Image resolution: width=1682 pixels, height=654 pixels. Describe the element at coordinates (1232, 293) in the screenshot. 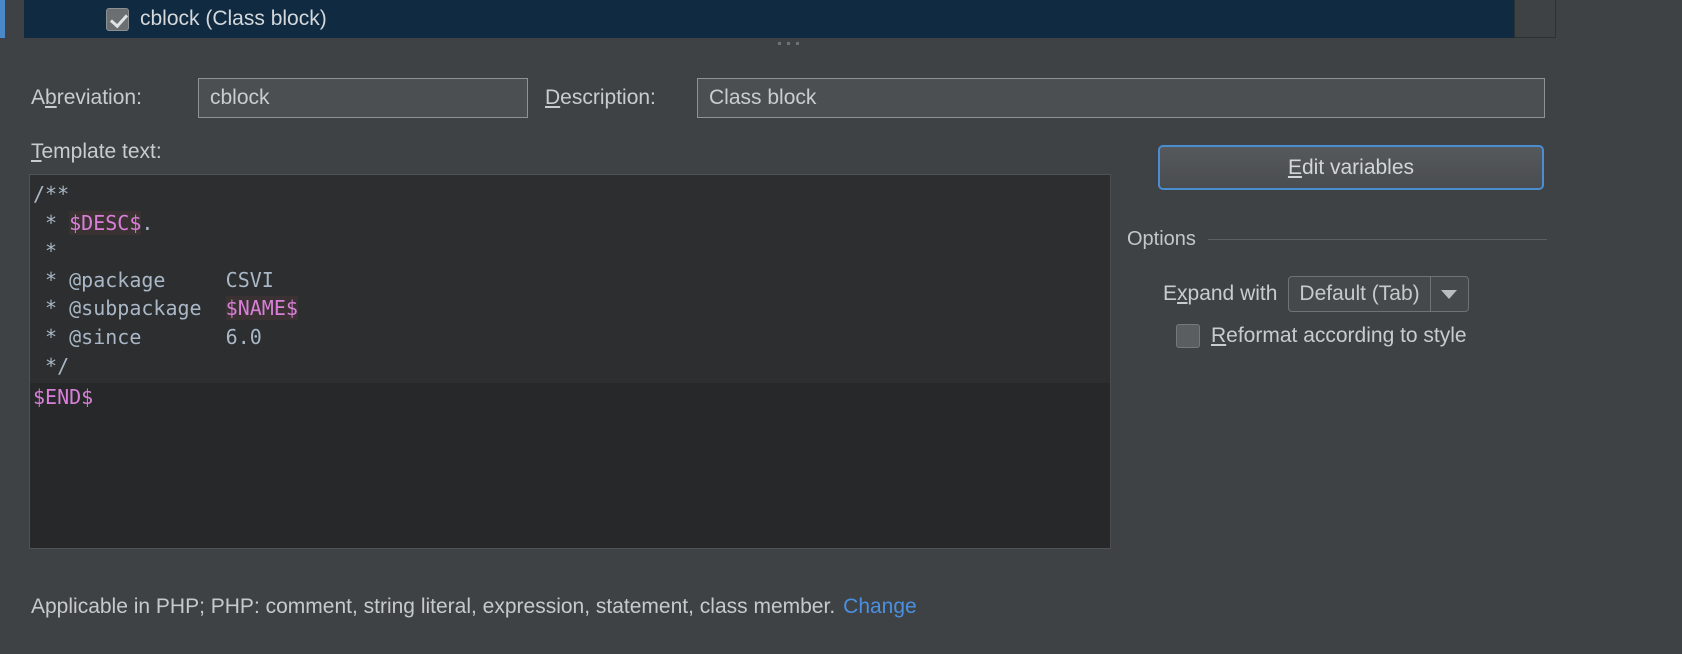

I see `expand-with-label-rest: pand with` at that location.